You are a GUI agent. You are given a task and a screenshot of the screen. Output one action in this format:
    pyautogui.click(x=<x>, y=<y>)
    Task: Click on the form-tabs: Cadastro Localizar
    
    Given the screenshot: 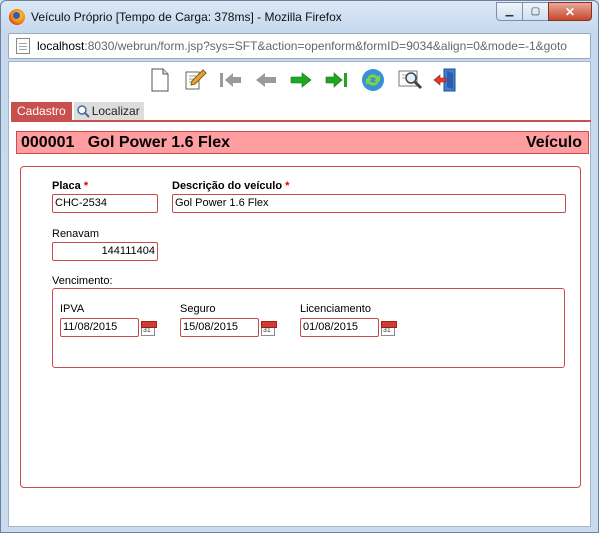 What is the action you would take?
    pyautogui.click(x=78, y=111)
    